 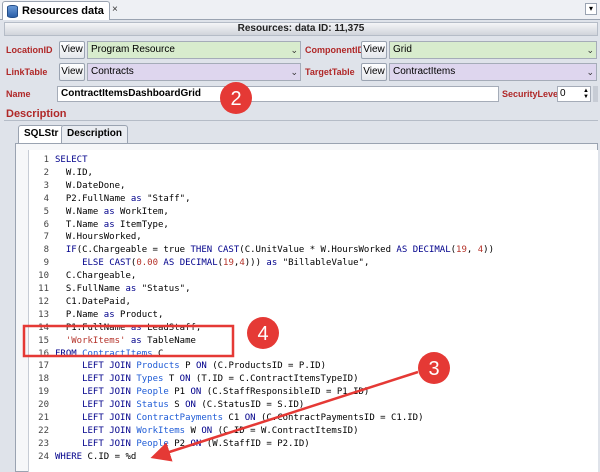 I want to click on line-number: 9, so click(x=46, y=263).